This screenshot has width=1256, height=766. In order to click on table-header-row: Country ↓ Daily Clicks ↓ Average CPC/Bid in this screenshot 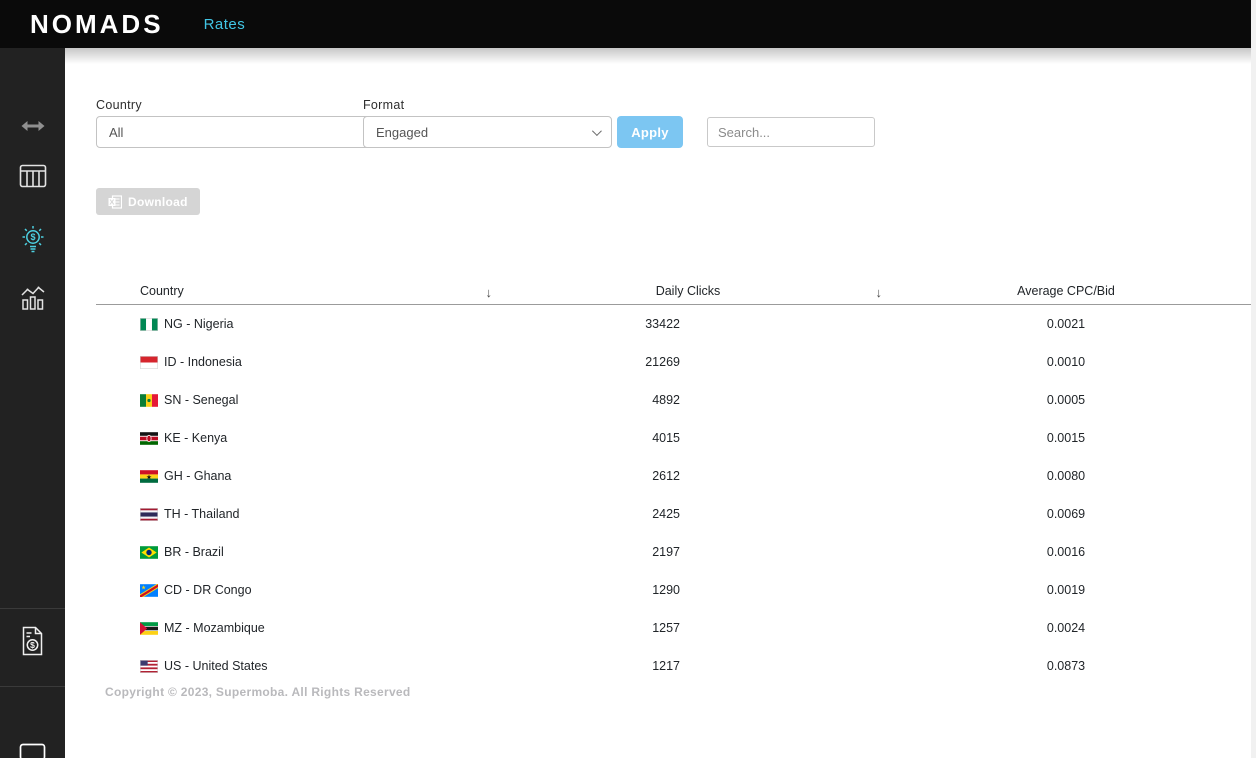, I will do `click(676, 291)`.